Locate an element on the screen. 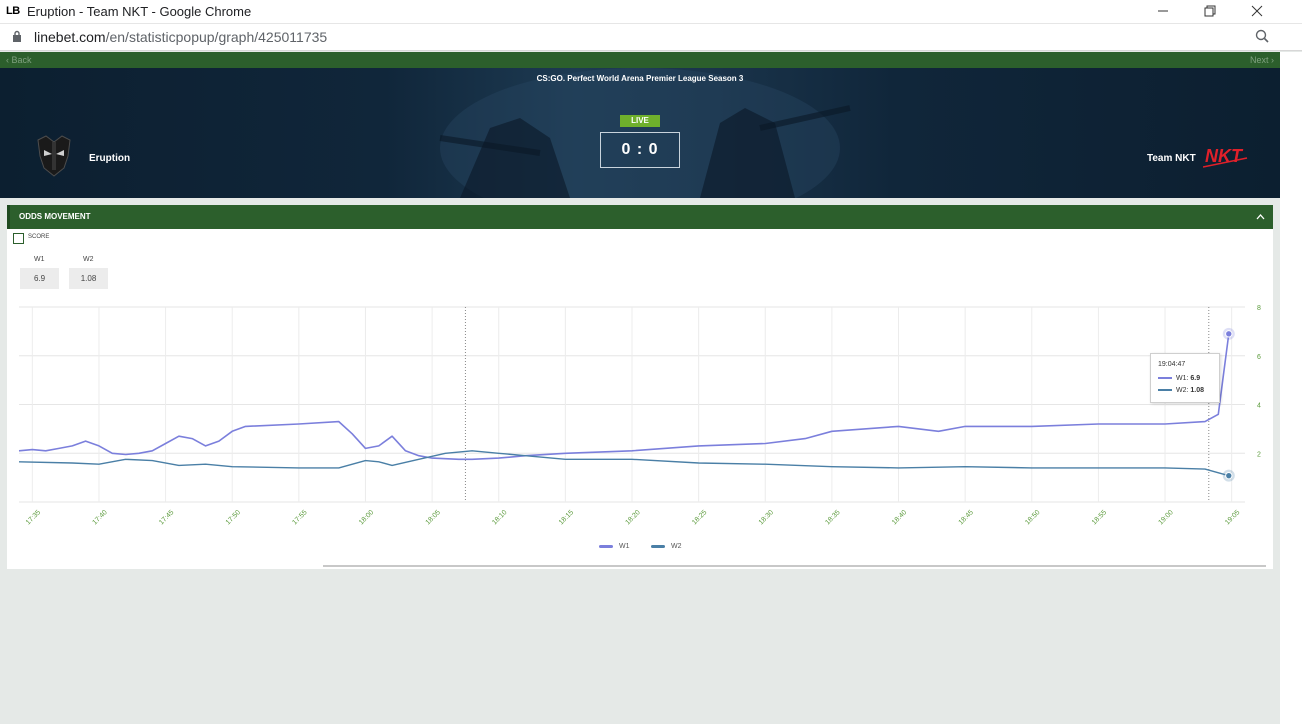 The image size is (1302, 724). site-favicon: LB is located at coordinates (13, 11).